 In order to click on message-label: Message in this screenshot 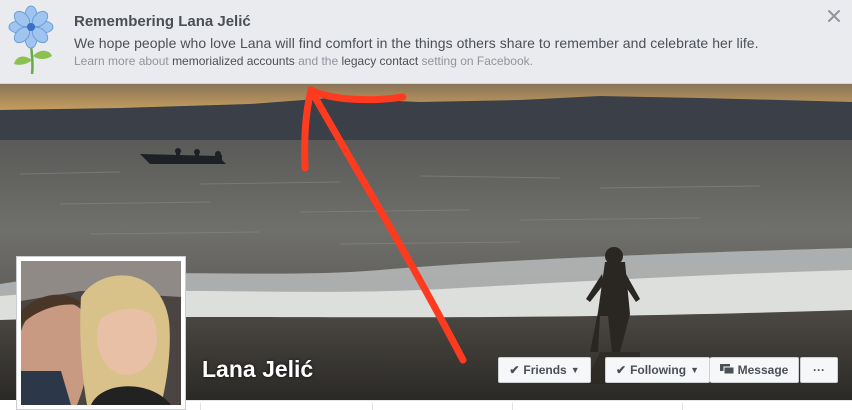, I will do `click(763, 370)`.